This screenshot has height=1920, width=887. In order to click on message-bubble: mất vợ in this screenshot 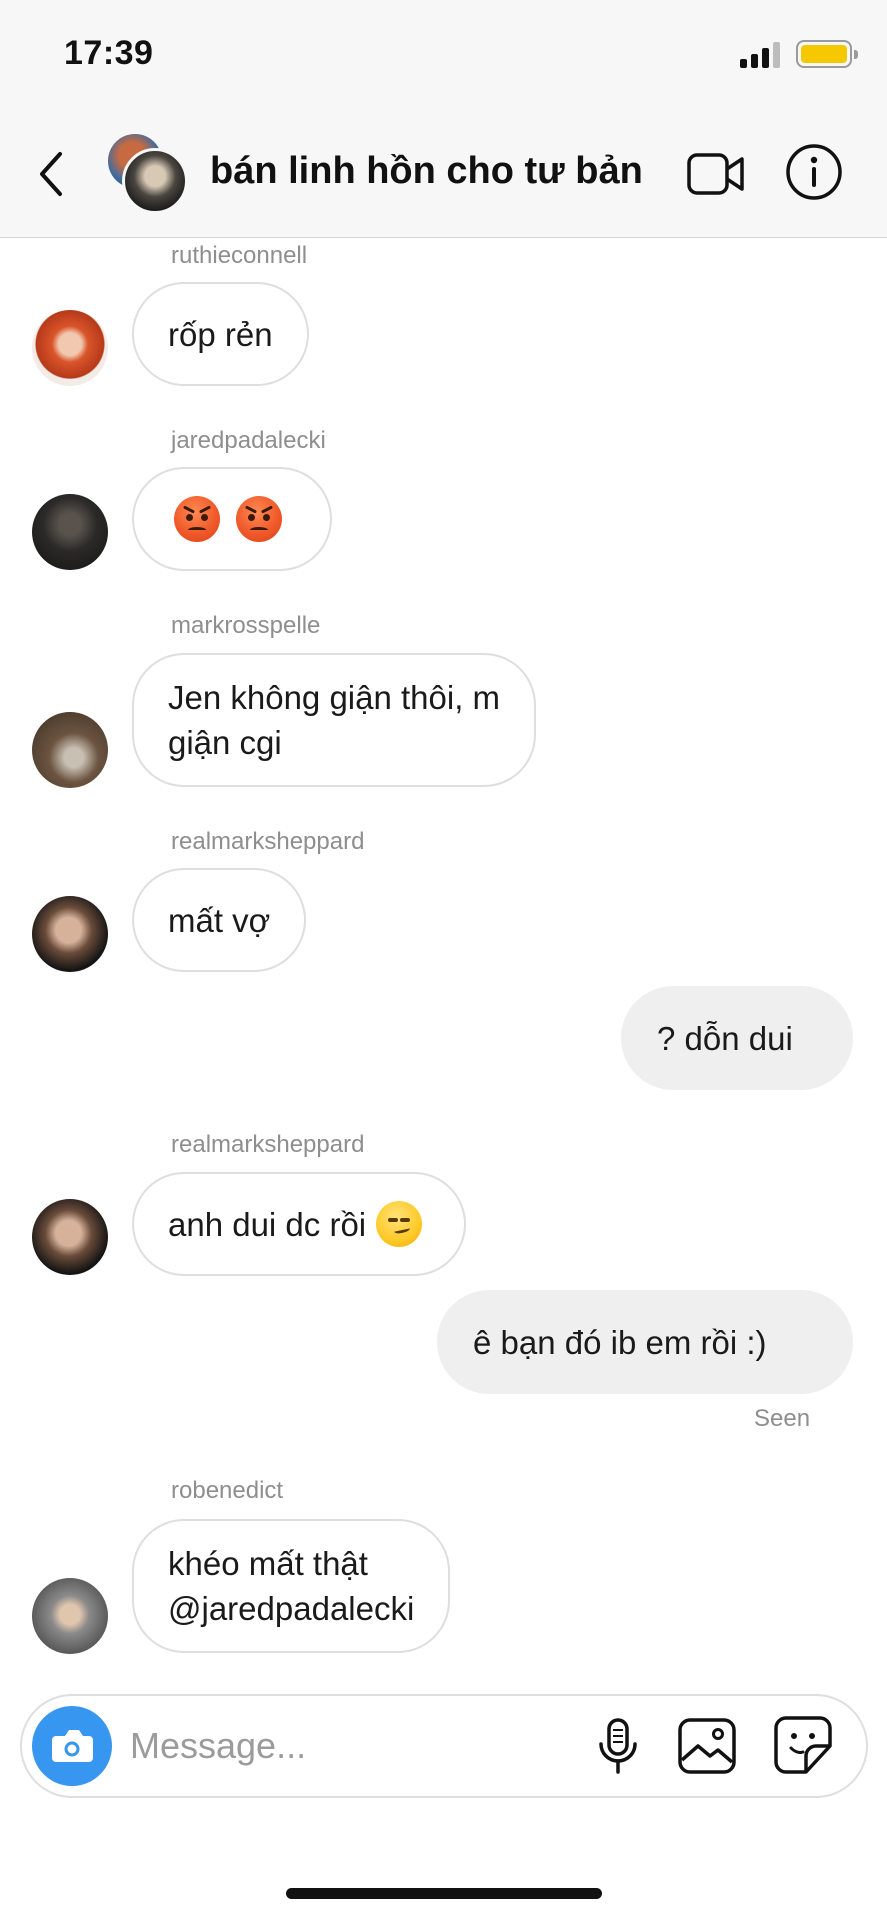, I will do `click(219, 920)`.